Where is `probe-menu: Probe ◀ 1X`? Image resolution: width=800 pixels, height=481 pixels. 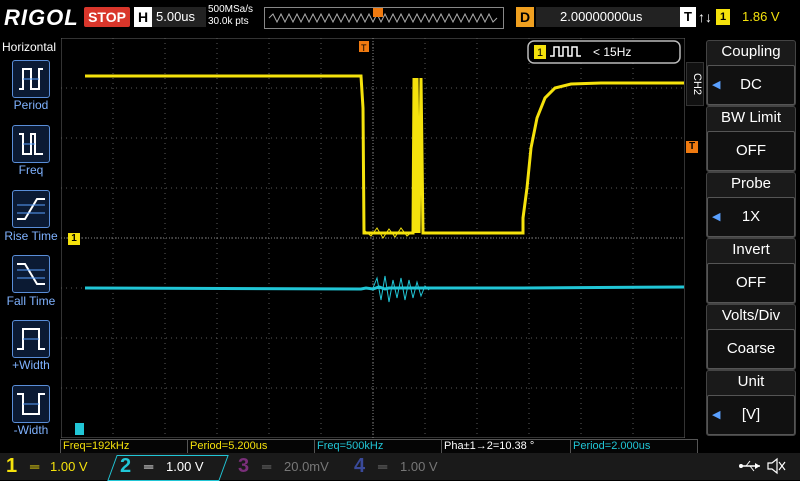
probe-menu: Probe ◀ 1X is located at coordinates (751, 205).